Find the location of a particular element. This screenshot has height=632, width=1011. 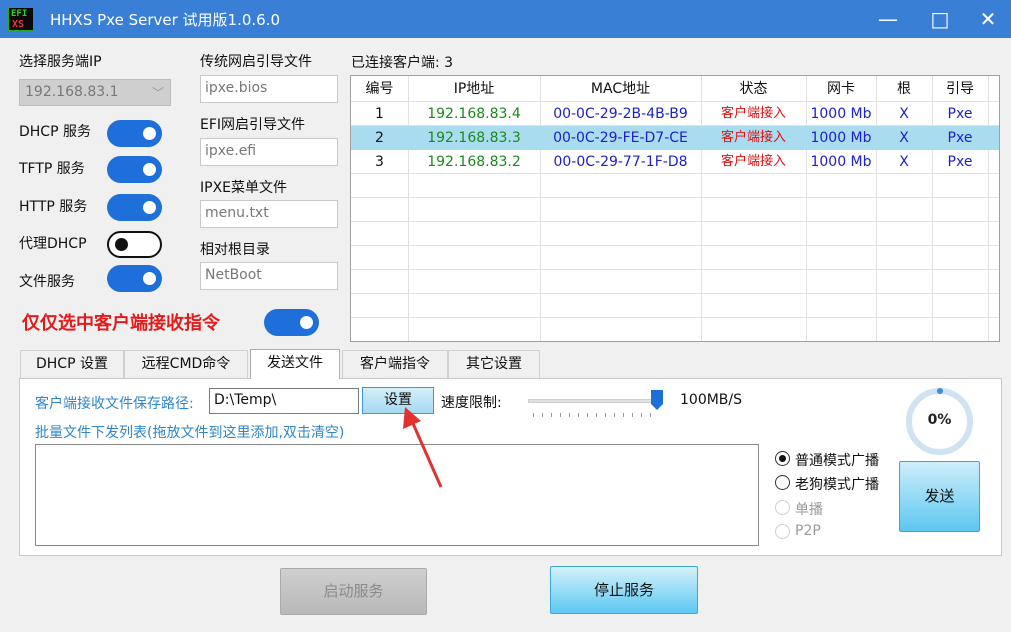

row-ip: 192.168.83.4 is located at coordinates (474, 114).